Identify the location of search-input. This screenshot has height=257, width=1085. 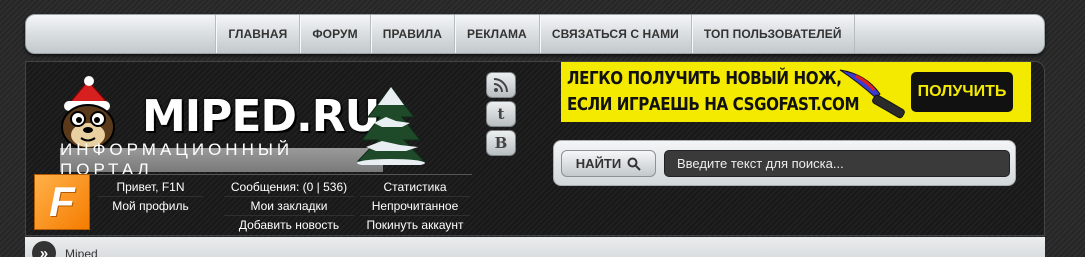
(837, 163).